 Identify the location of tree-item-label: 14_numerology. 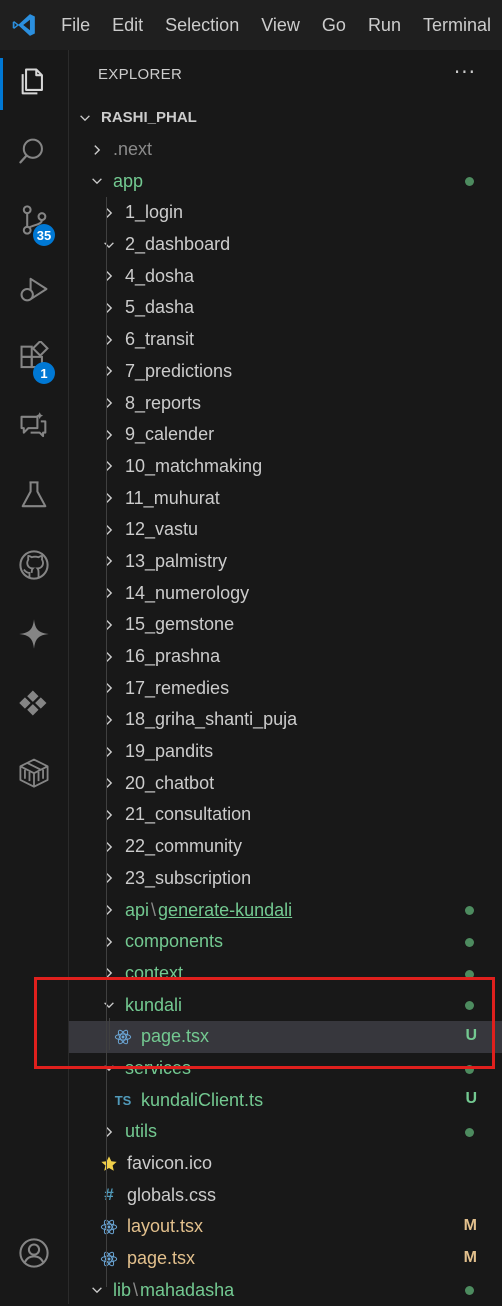
(187, 592).